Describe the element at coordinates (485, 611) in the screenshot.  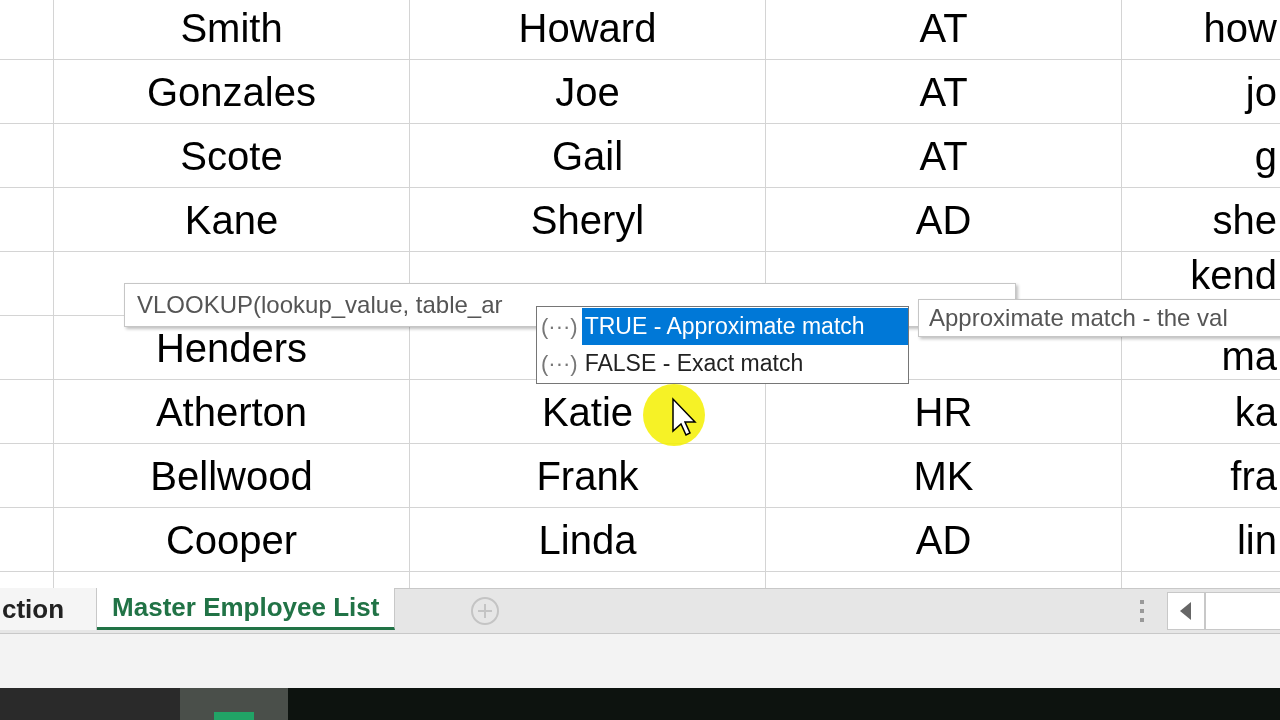
I see `add-sheet-icon` at that location.